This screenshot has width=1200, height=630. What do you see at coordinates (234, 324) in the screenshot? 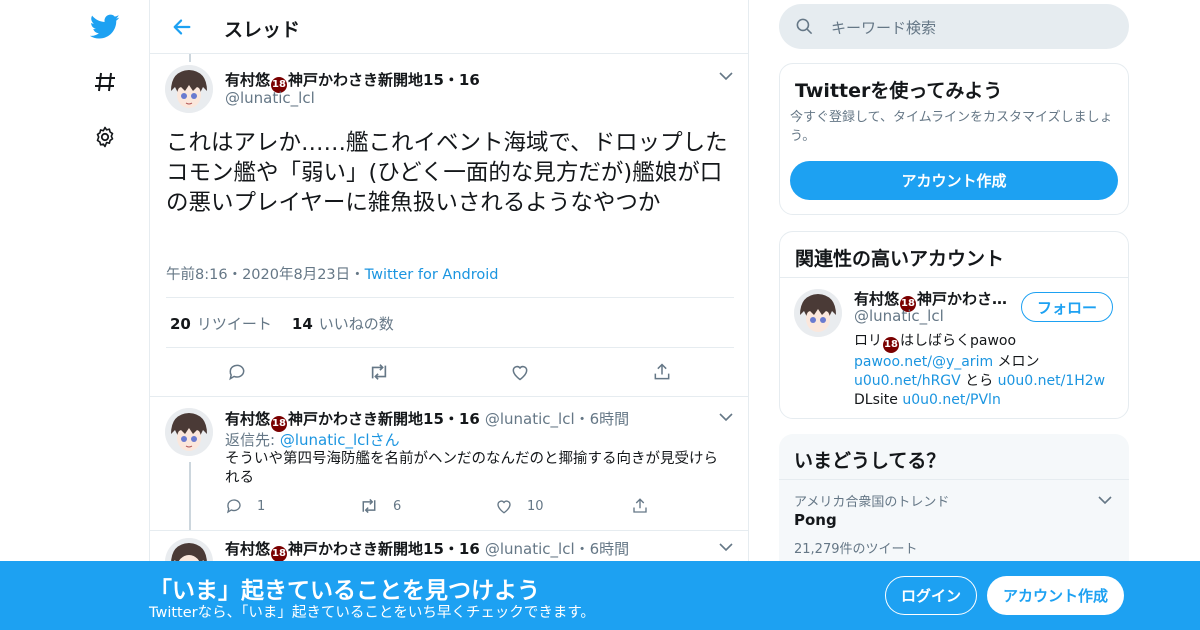
I see `retweet-label: リツイート` at bounding box center [234, 324].